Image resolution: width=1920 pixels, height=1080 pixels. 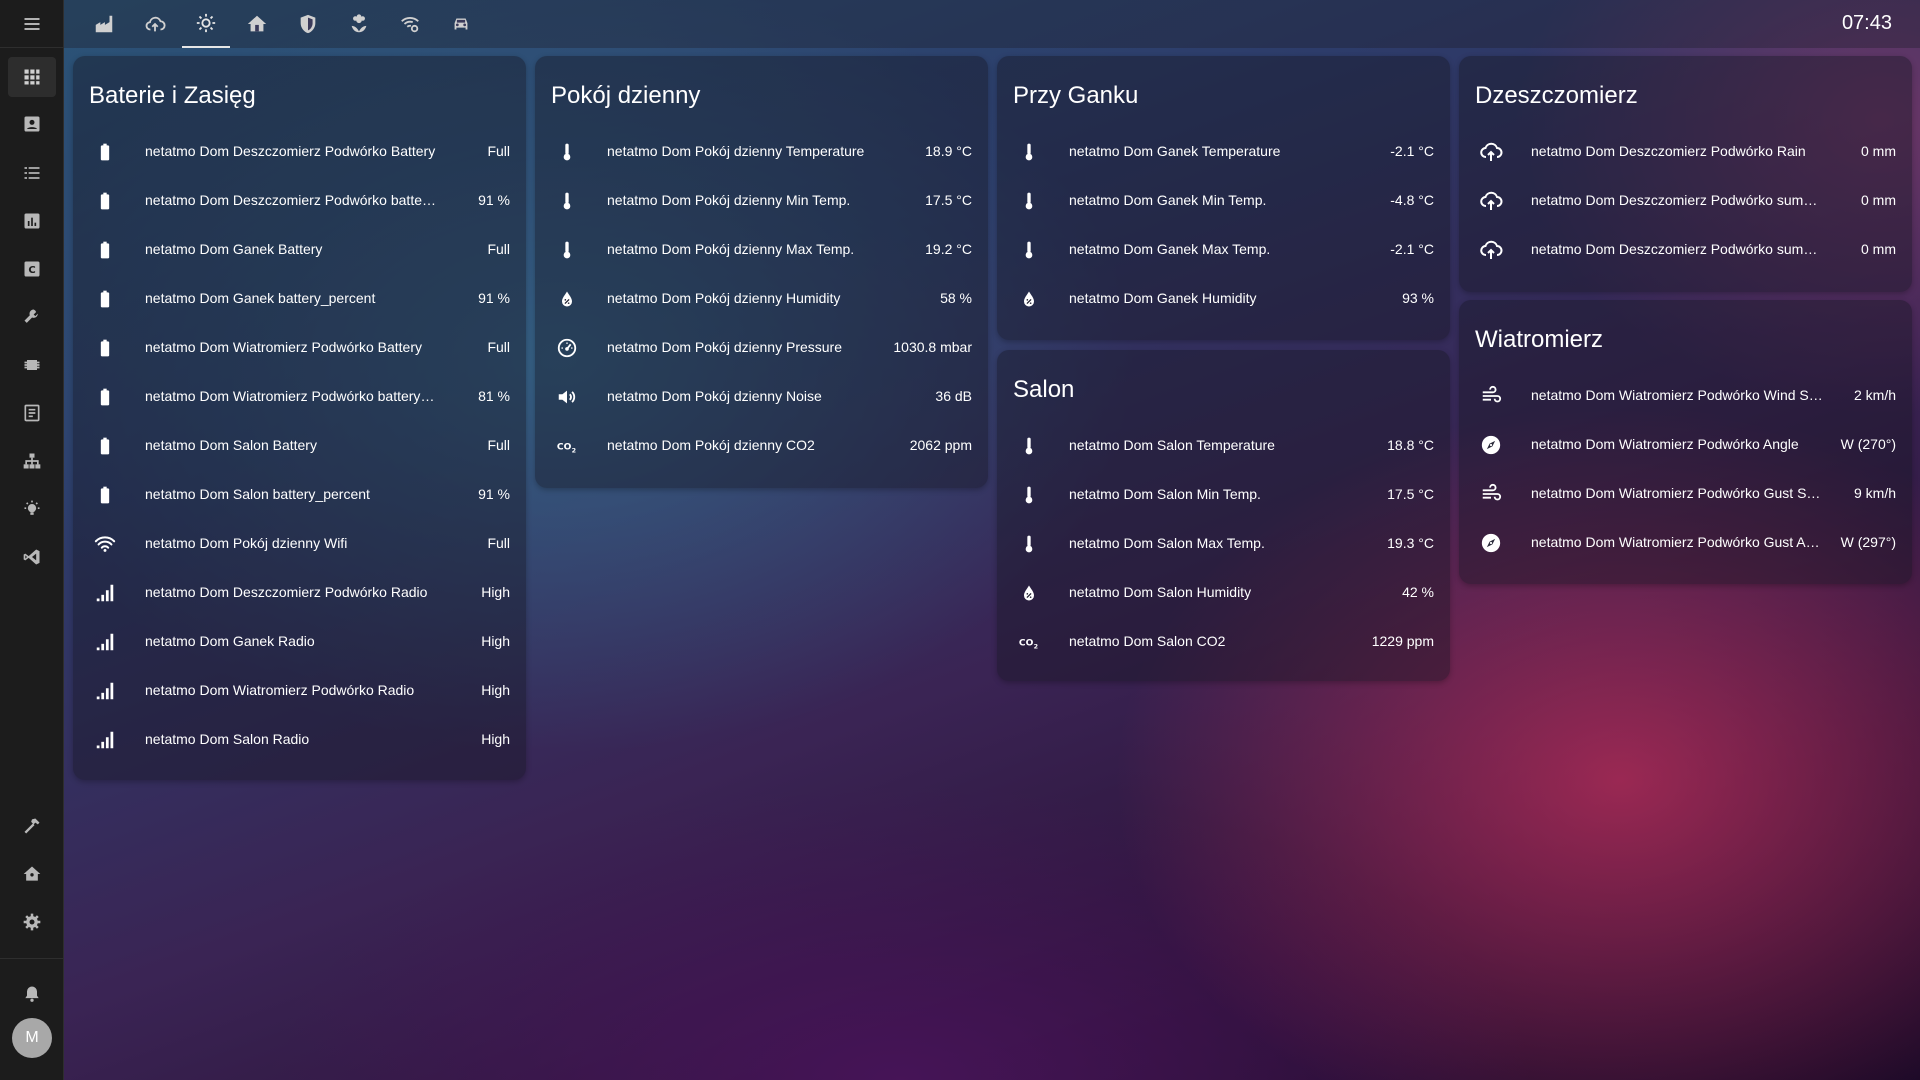 I want to click on entity-row: netatmo Dom Ganek Min Temp. -4.8 °C, so click(x=1223, y=201).